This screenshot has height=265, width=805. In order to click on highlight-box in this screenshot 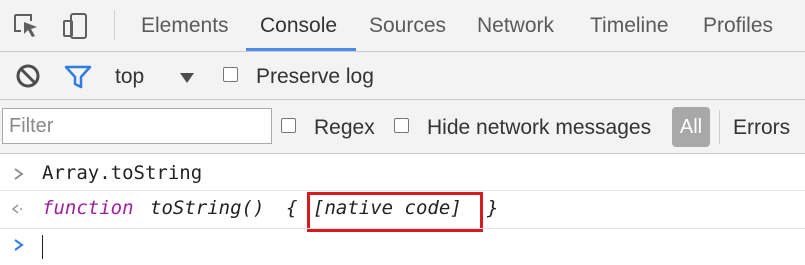, I will do `click(395, 212)`.